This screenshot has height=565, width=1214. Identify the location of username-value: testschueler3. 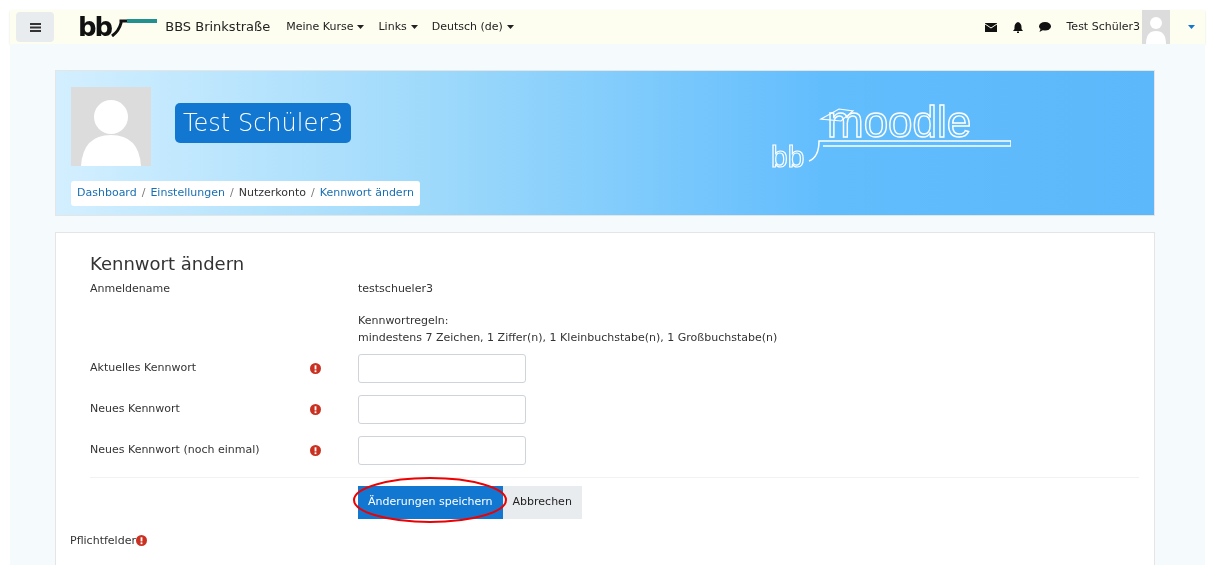
(395, 288).